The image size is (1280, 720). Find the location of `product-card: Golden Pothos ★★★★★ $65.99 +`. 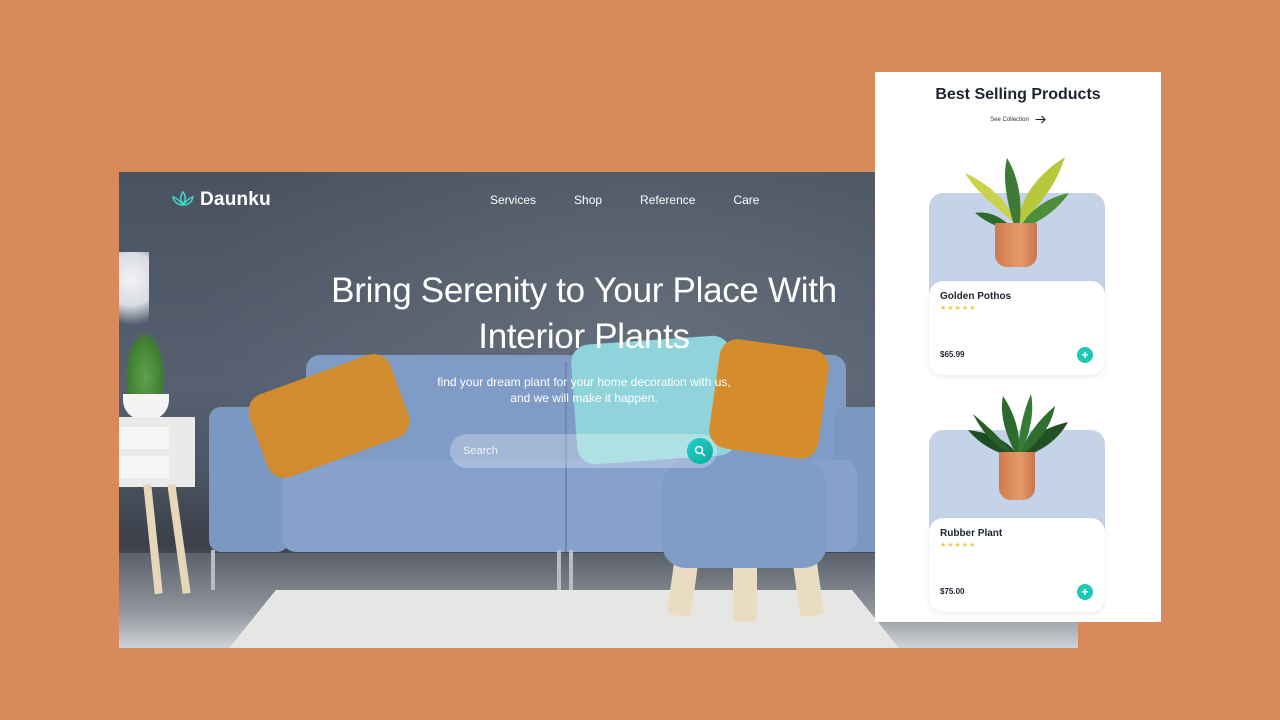

product-card: Golden Pothos ★★★★★ $65.99 + is located at coordinates (1017, 266).